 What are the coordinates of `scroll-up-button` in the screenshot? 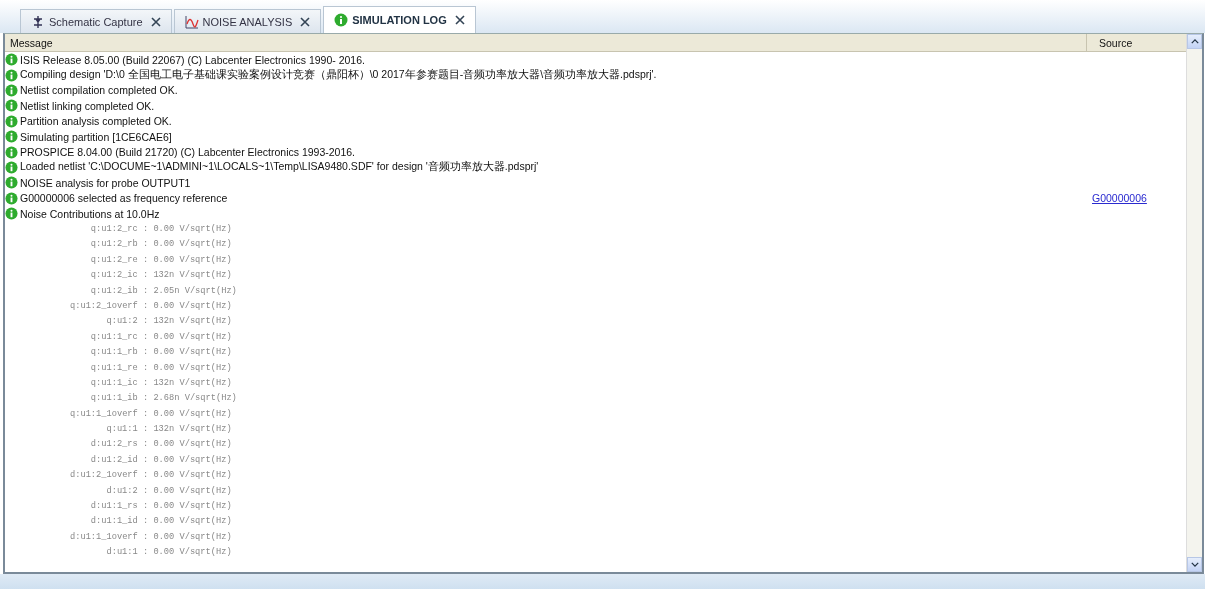 It's located at (1194, 41).